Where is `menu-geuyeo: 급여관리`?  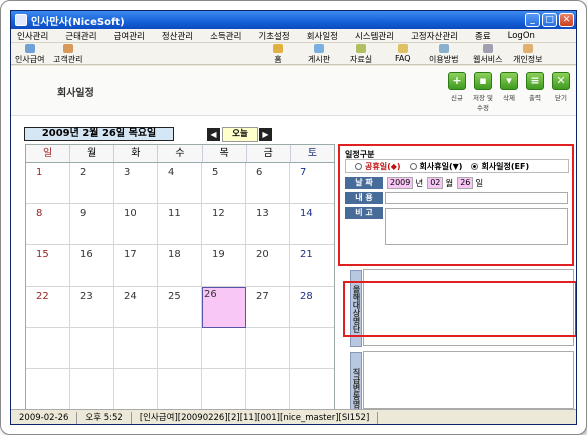
menu-geuyeo: 급여관리 is located at coordinates (129, 36).